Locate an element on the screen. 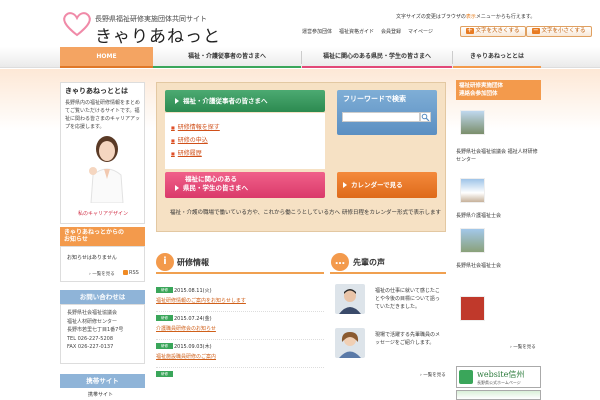  member-orgs-header-line2: 連絡会参加団体 is located at coordinates (478, 94).